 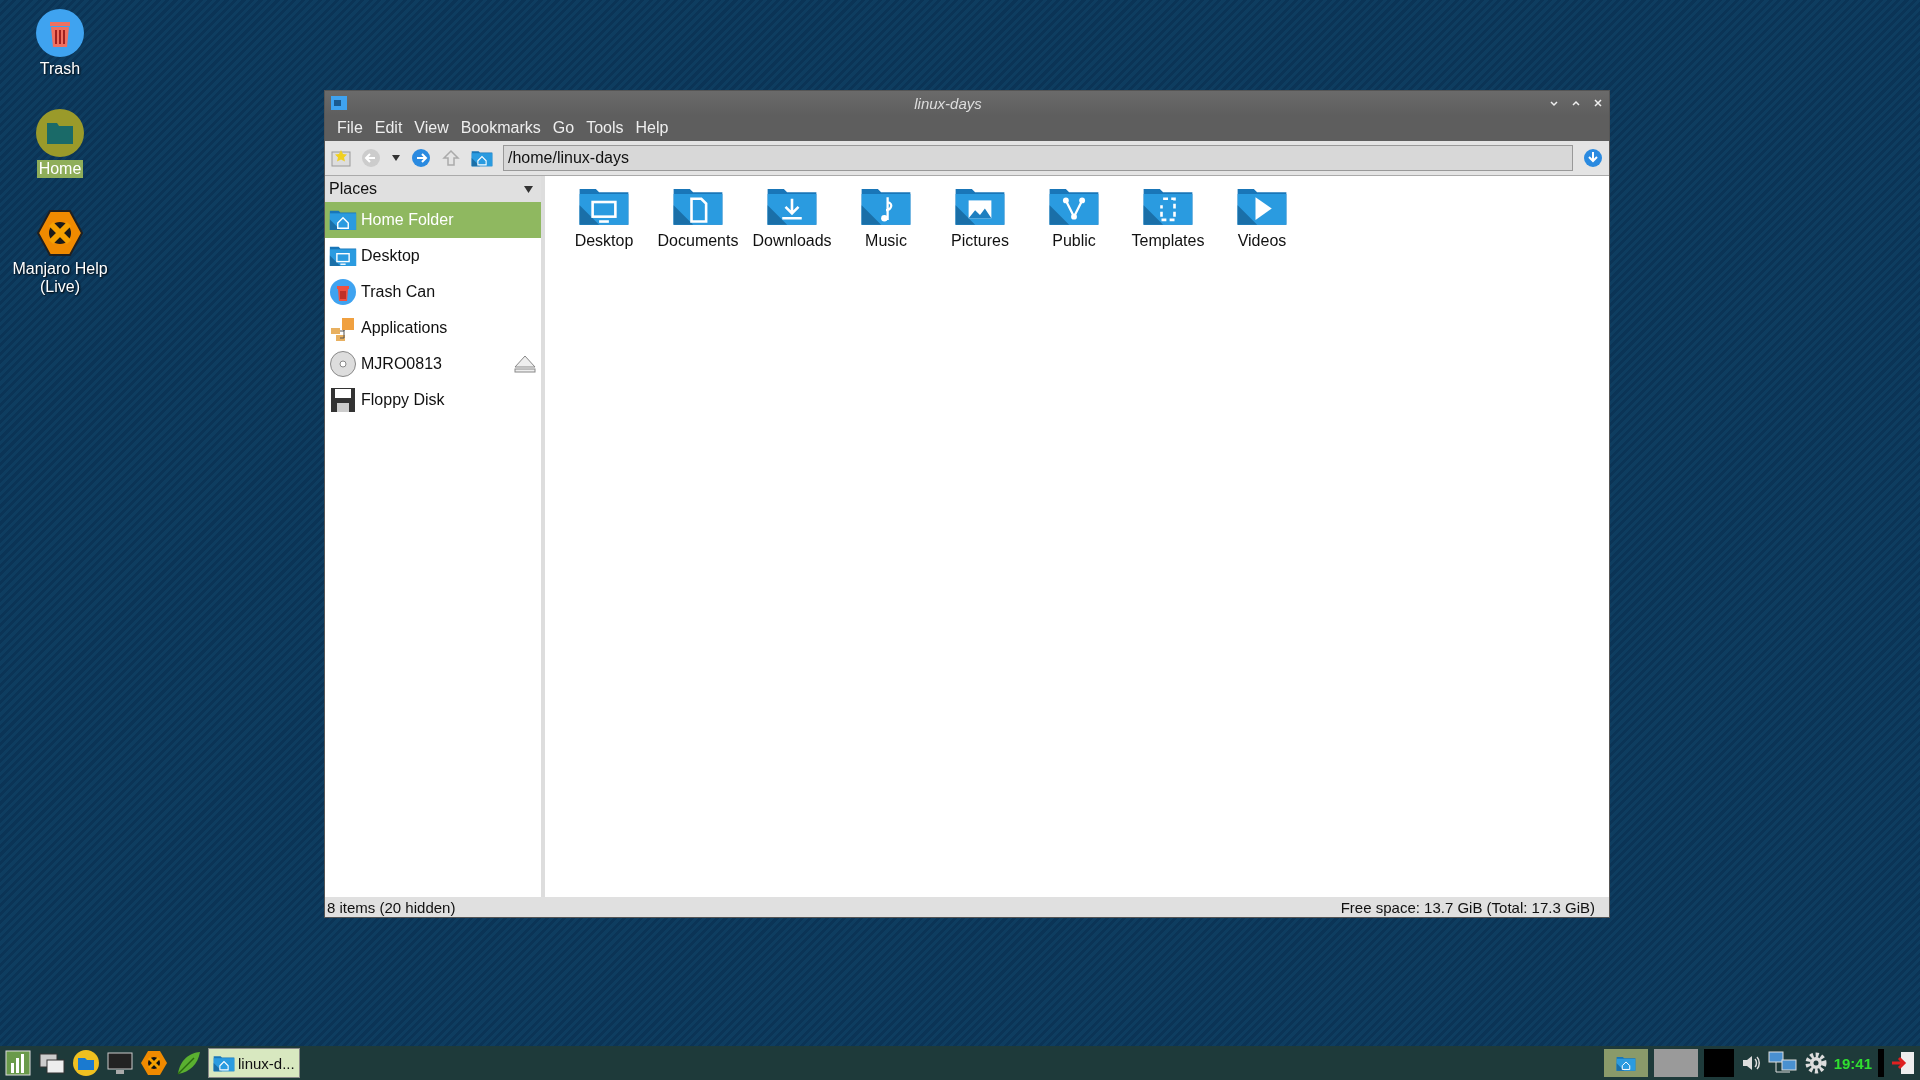 I want to click on menu-item: Edit, so click(x=388, y=128).